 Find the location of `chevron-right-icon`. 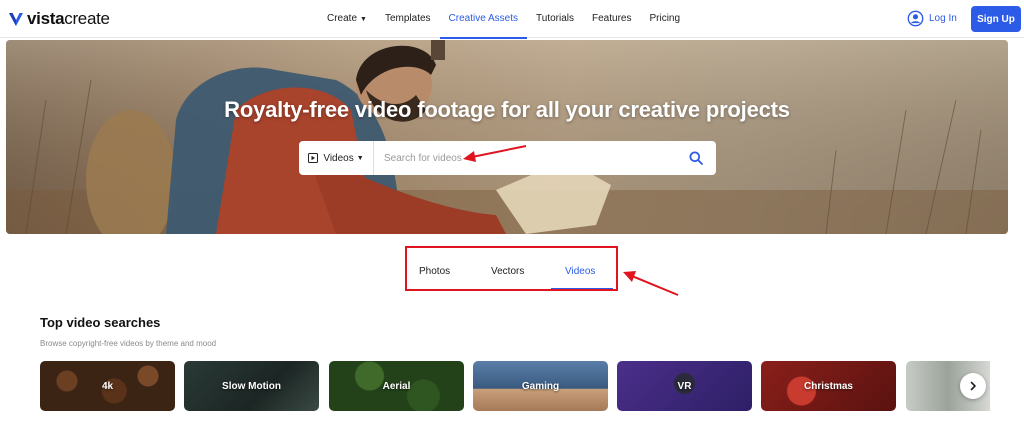

chevron-right-icon is located at coordinates (973, 386).